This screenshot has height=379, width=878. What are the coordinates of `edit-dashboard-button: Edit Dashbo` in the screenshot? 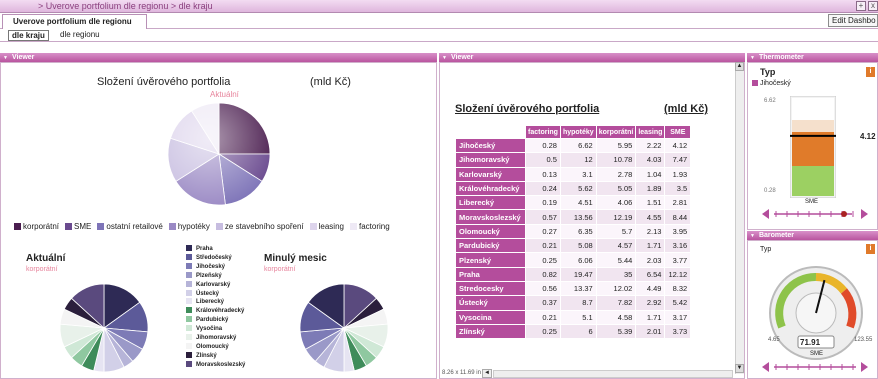 It's located at (853, 20).